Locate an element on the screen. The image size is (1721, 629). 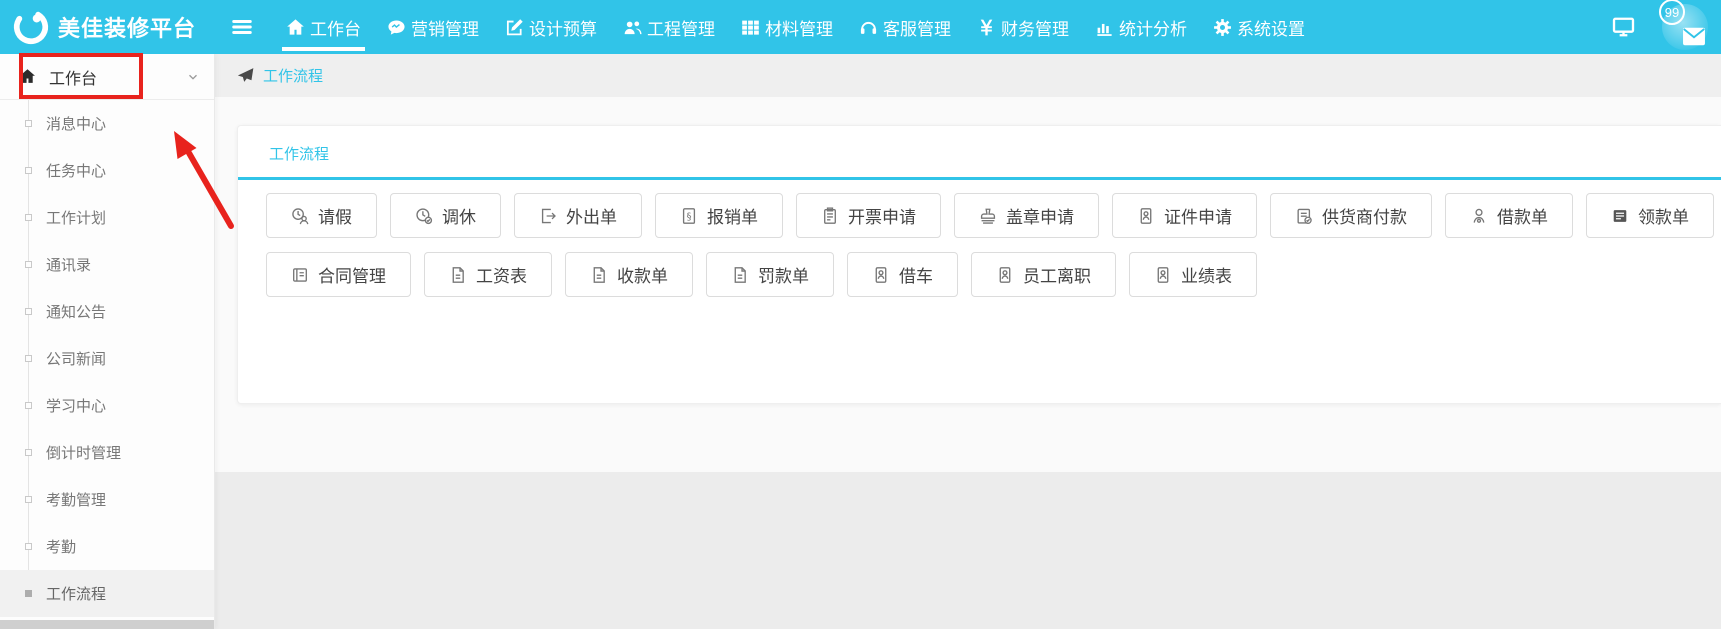
brand-logo-icon is located at coordinates (31, 27).